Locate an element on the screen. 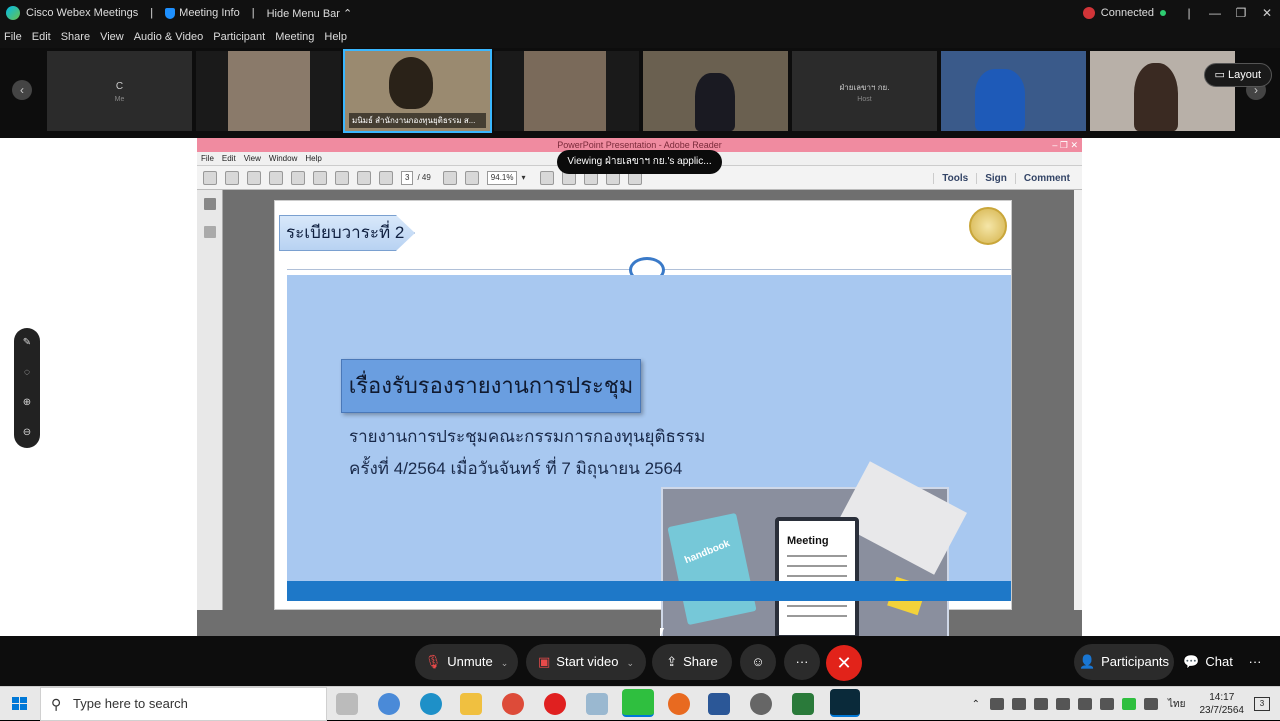 The height and width of the screenshot is (721, 1280). print-icon is located at coordinates (320, 177).